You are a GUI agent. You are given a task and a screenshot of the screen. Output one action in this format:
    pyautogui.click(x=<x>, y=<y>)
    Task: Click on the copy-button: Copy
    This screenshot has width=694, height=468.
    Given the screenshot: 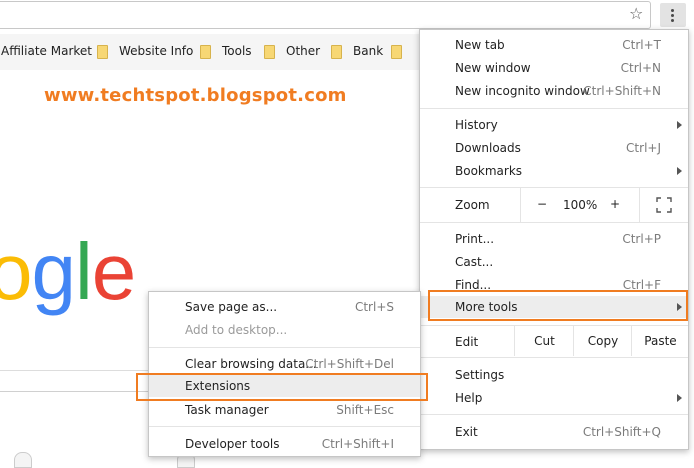 What is the action you would take?
    pyautogui.click(x=602, y=341)
    